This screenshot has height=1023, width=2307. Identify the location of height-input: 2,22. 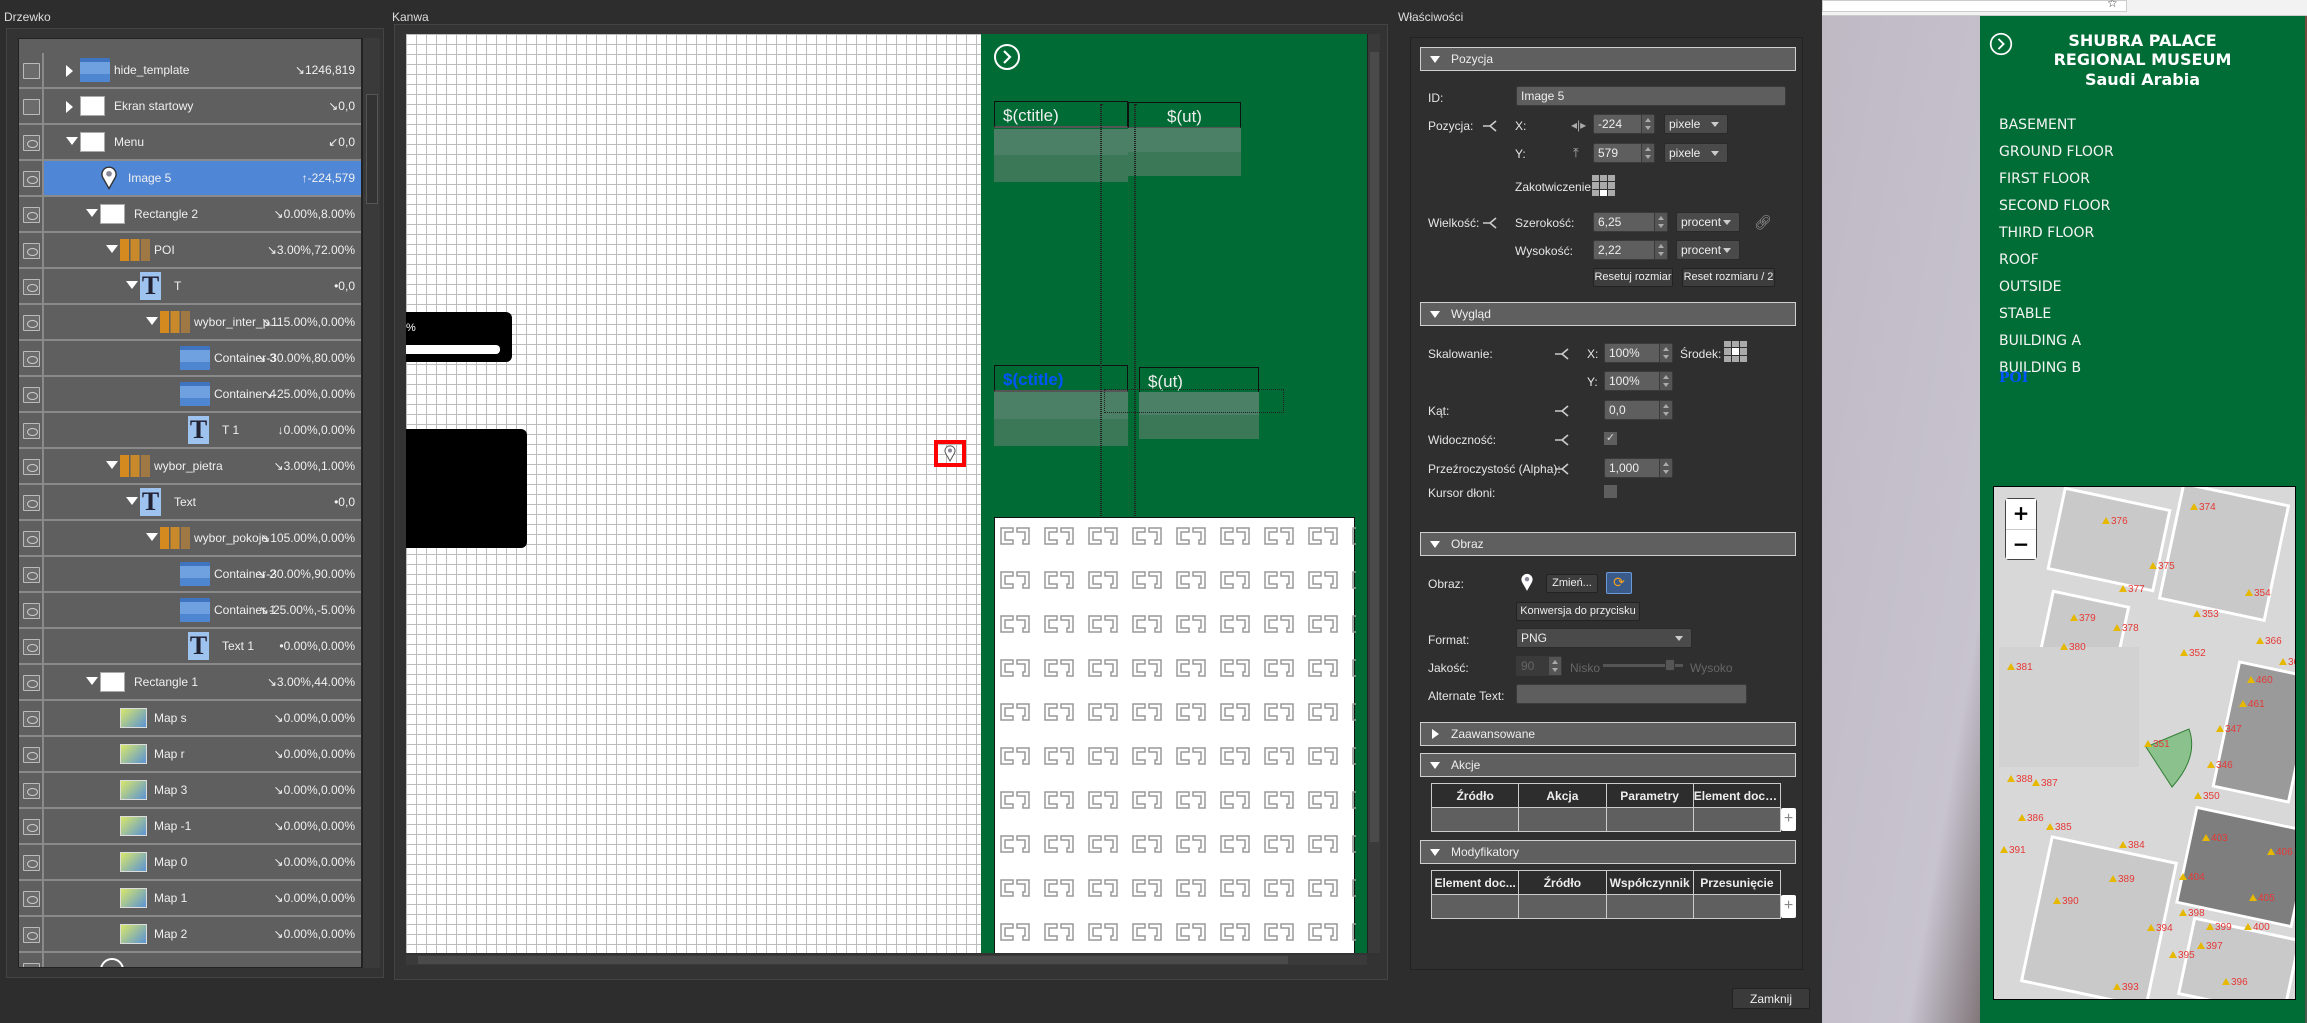
(1630, 250).